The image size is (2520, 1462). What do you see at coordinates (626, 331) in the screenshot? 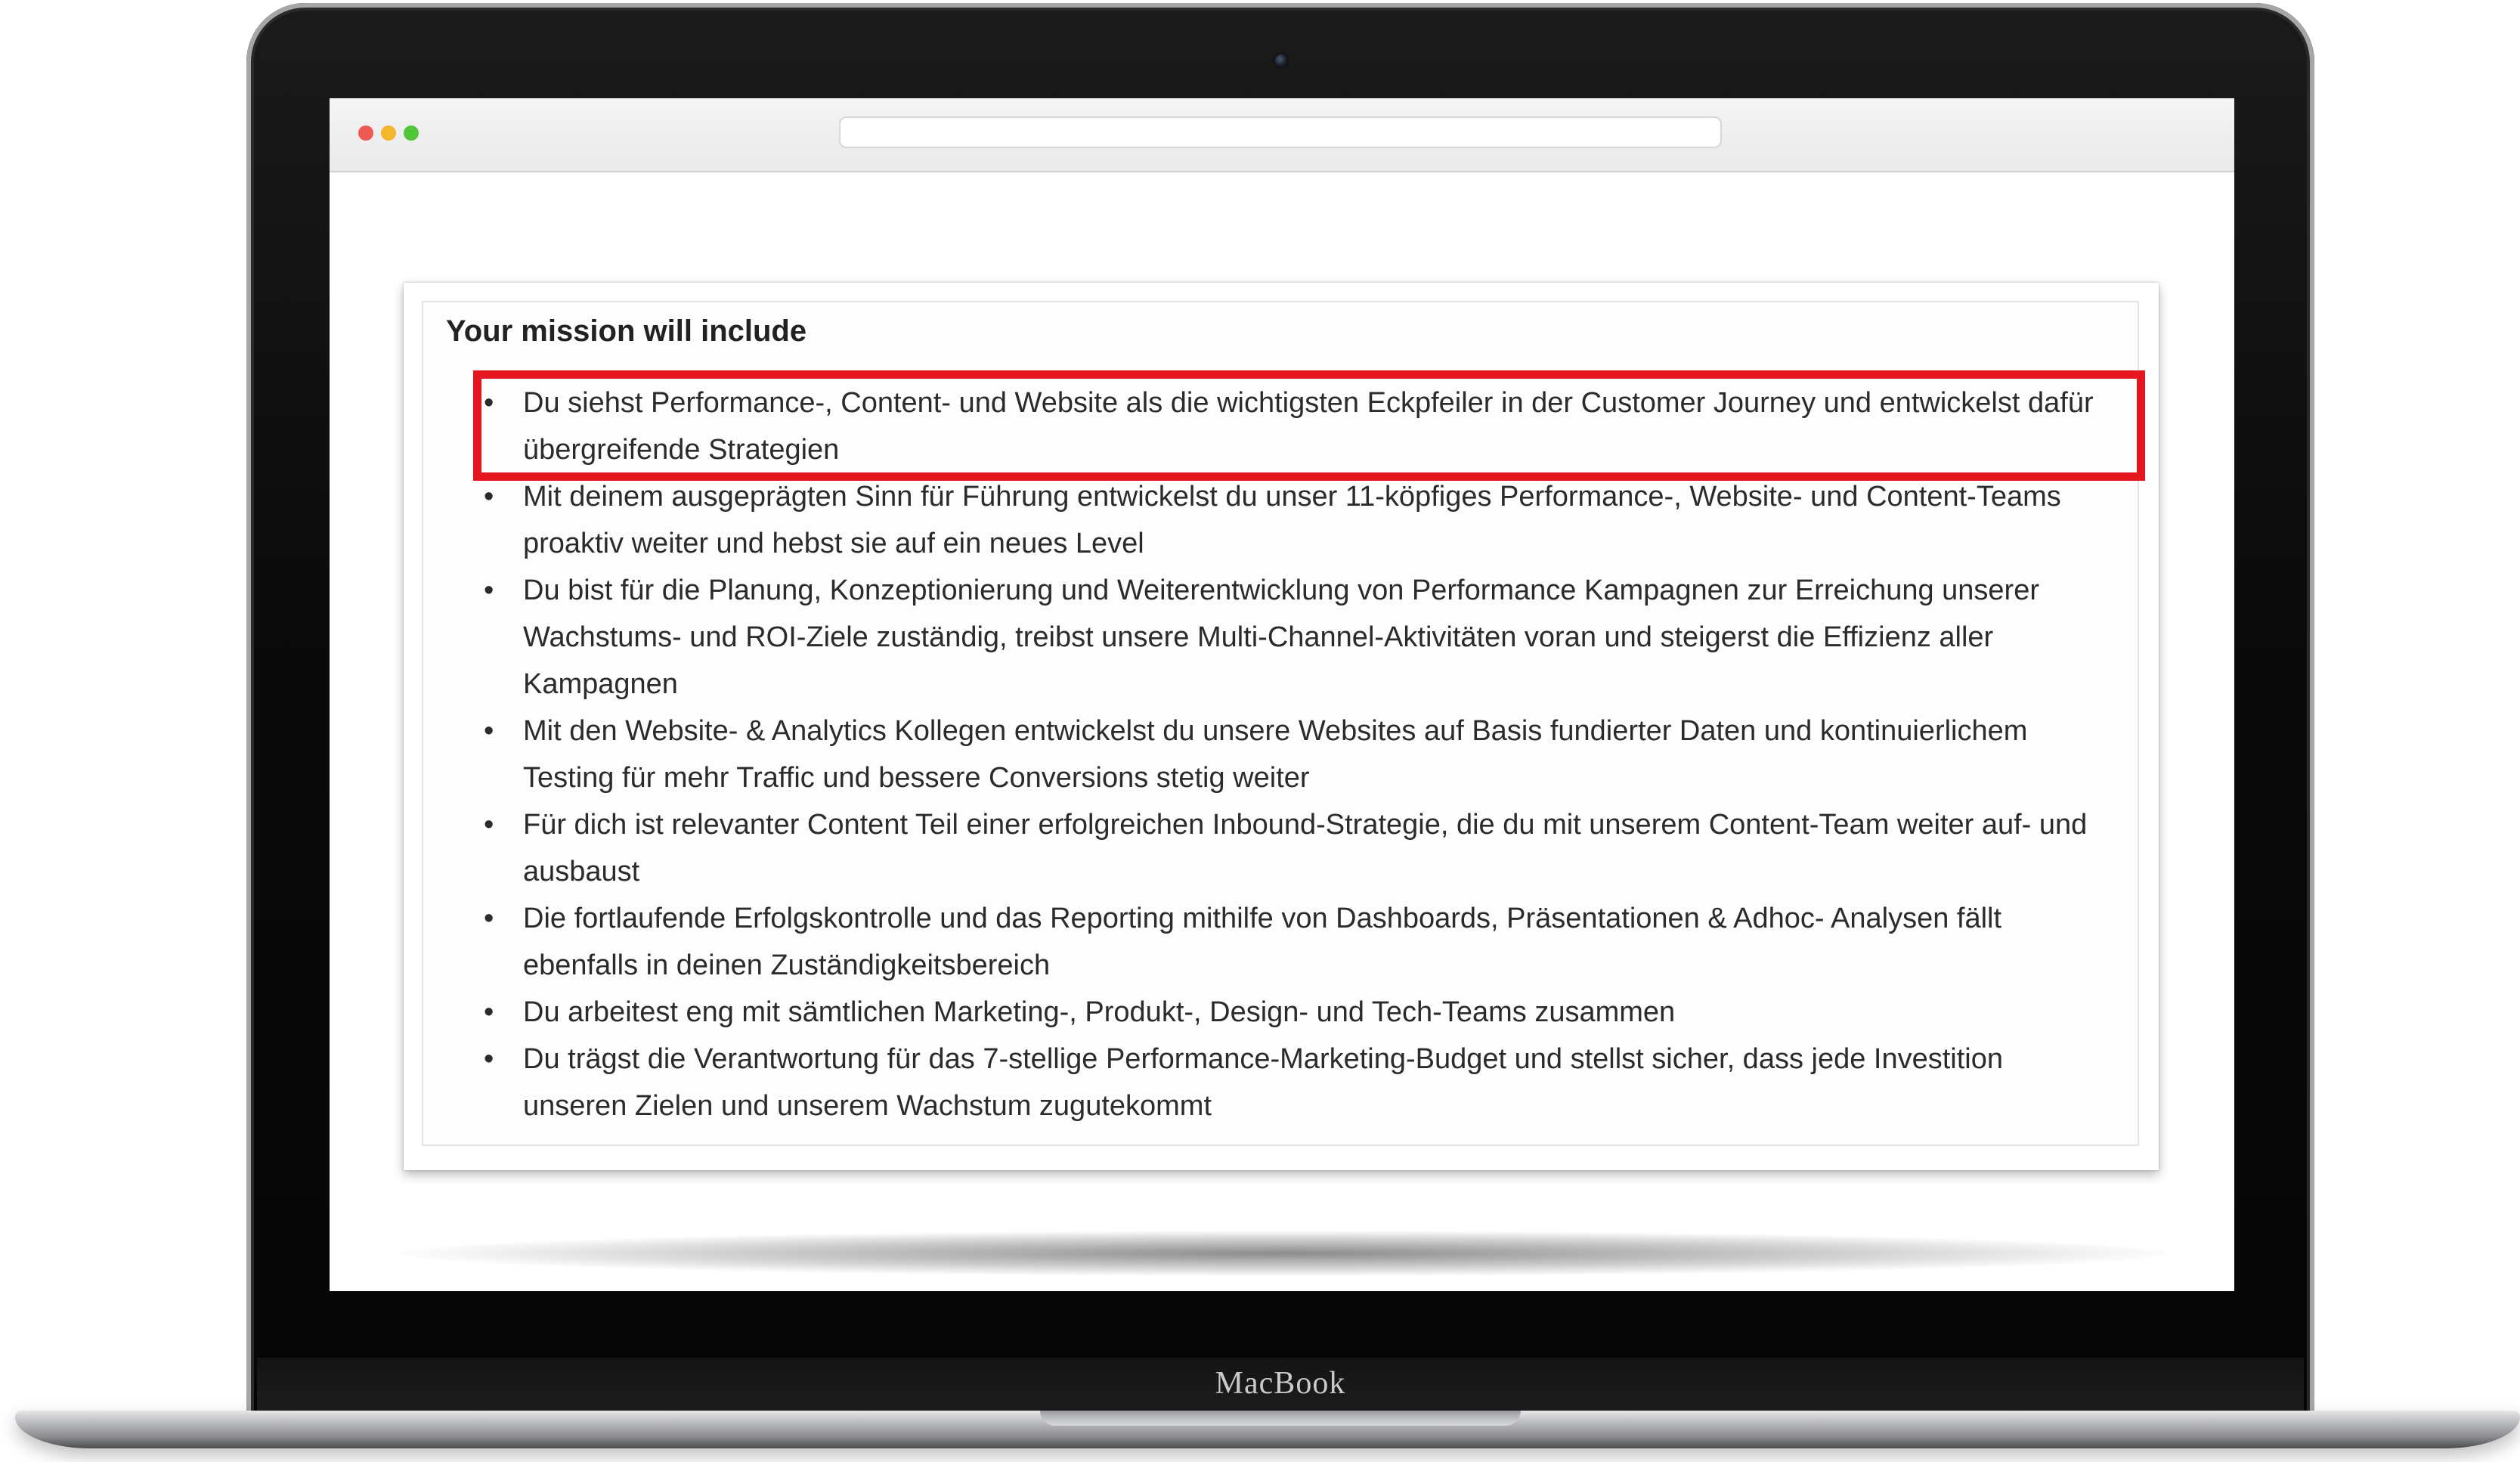
I see `section-title: Your mission will include` at bounding box center [626, 331].